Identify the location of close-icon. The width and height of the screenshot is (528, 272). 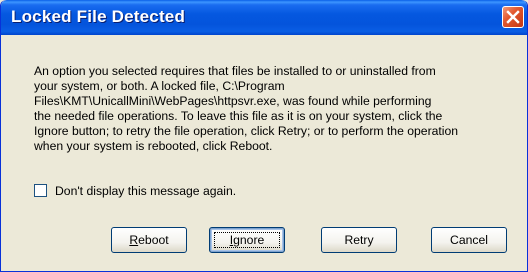
(513, 17).